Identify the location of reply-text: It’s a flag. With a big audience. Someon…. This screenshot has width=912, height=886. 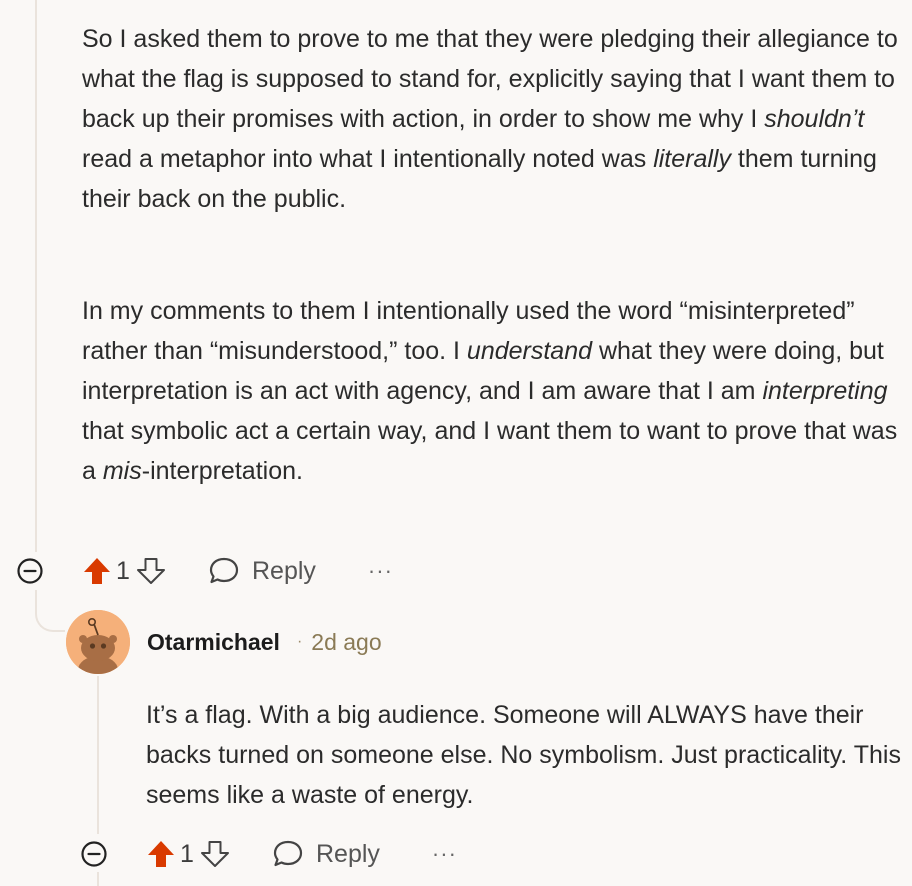
(523, 755).